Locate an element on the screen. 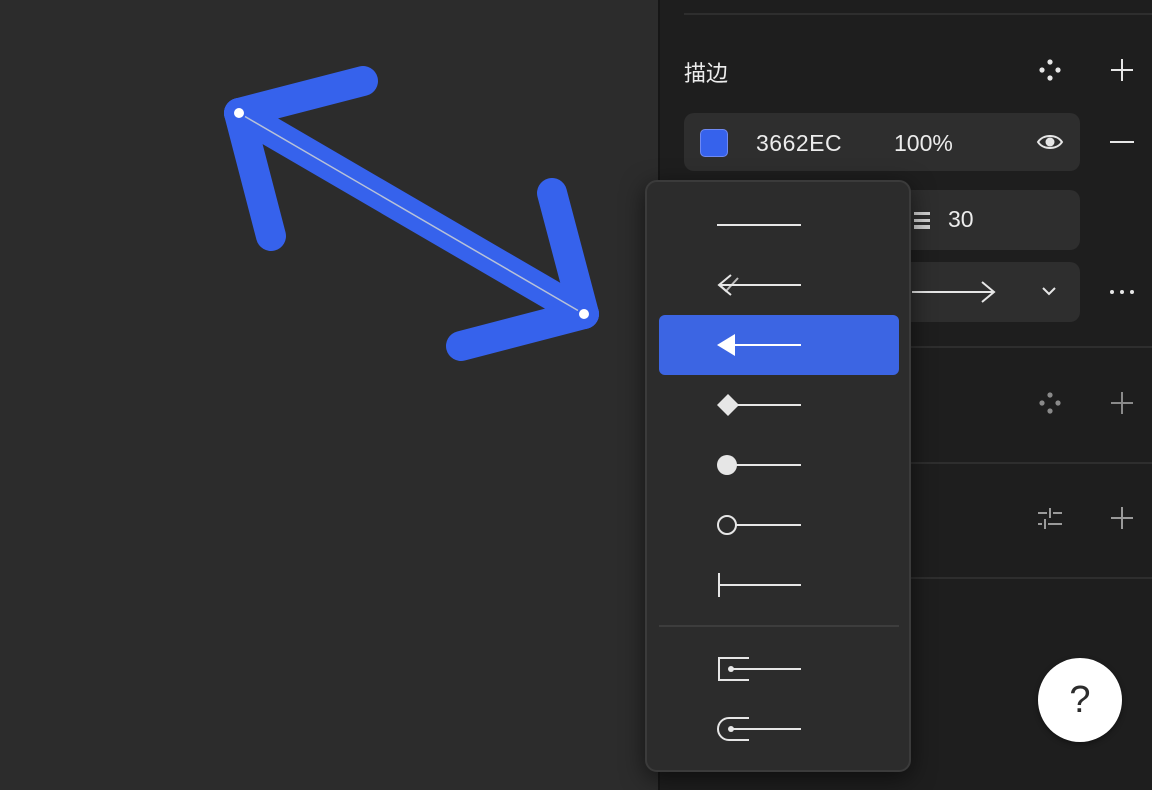  divider is located at coordinates (918, 14).